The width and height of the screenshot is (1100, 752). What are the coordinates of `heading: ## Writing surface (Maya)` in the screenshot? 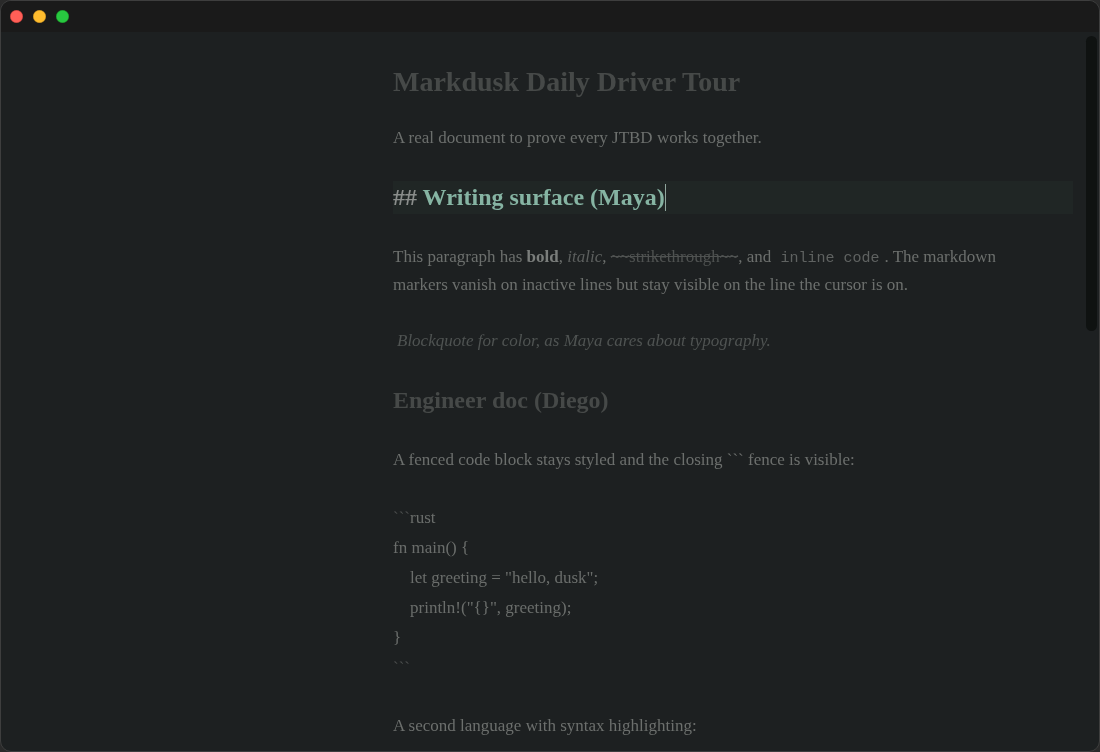 It's located at (529, 197).